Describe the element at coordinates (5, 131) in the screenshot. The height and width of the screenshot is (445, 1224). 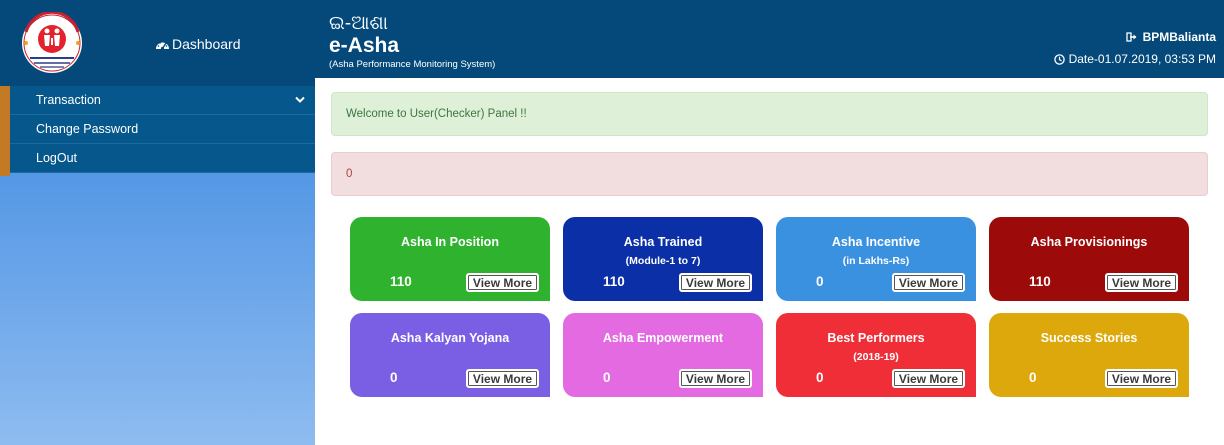
I see `sidebar-accent-strip` at that location.